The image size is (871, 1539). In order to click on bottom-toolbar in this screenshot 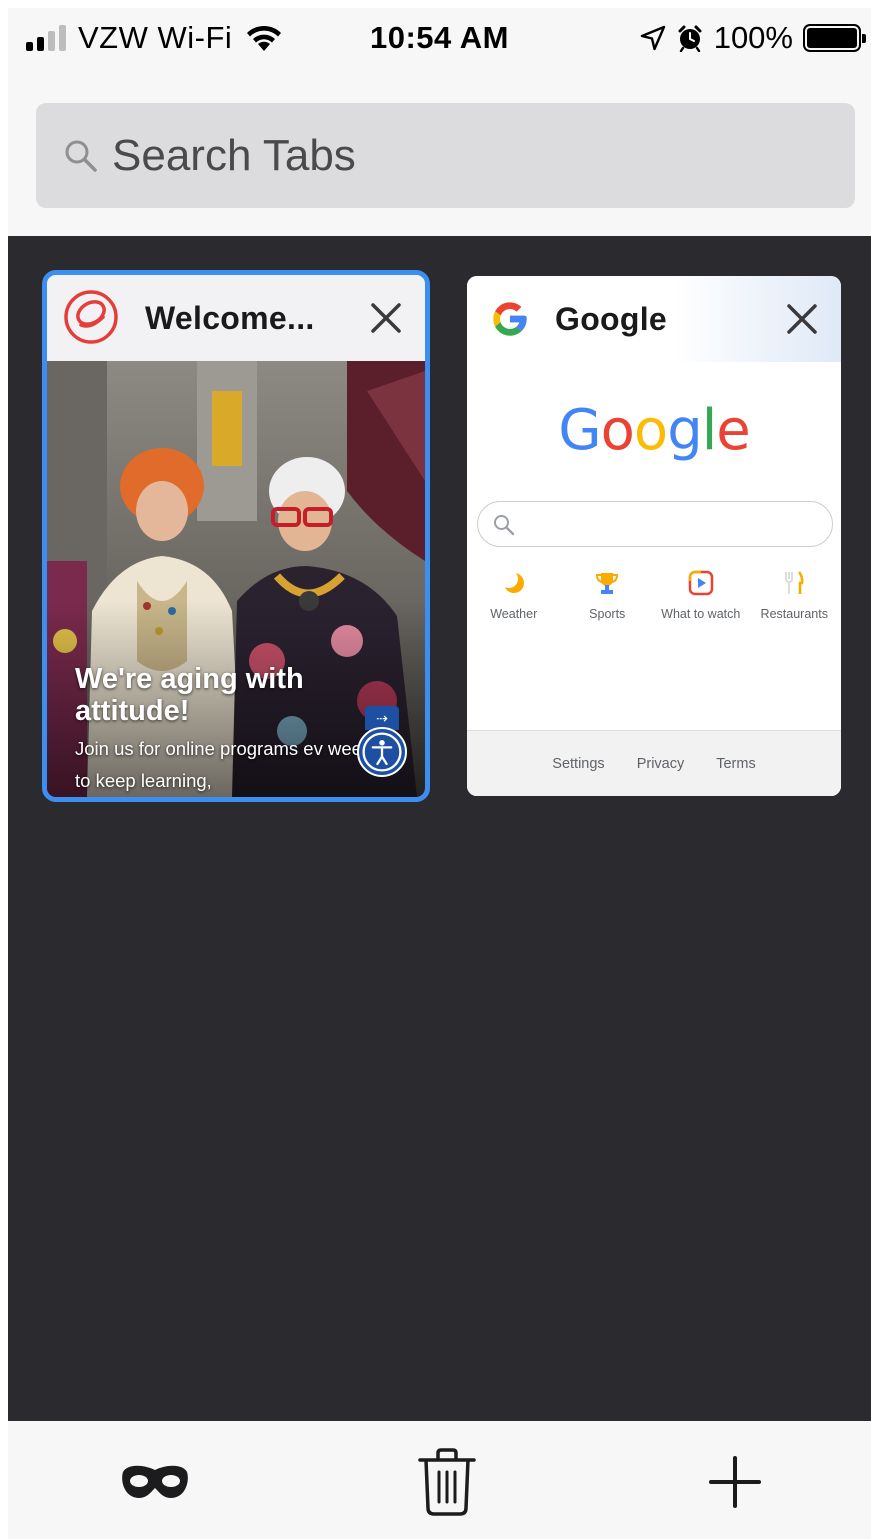, I will do `click(439, 1480)`.